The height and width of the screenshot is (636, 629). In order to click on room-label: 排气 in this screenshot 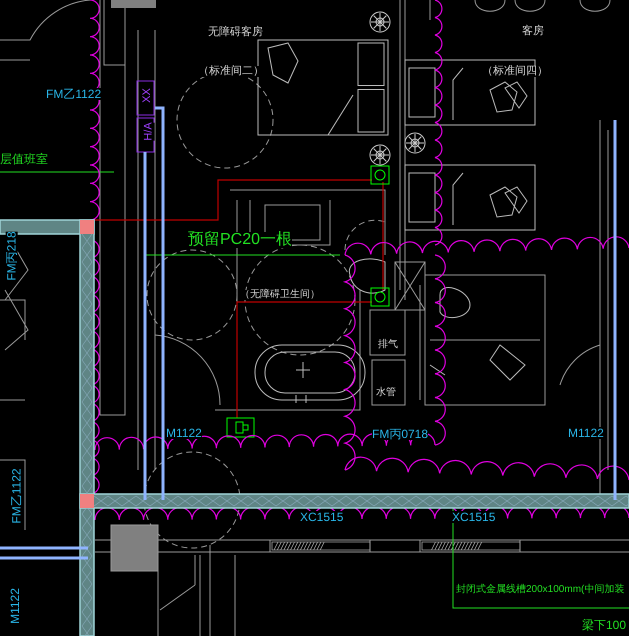, I will do `click(388, 345)`.